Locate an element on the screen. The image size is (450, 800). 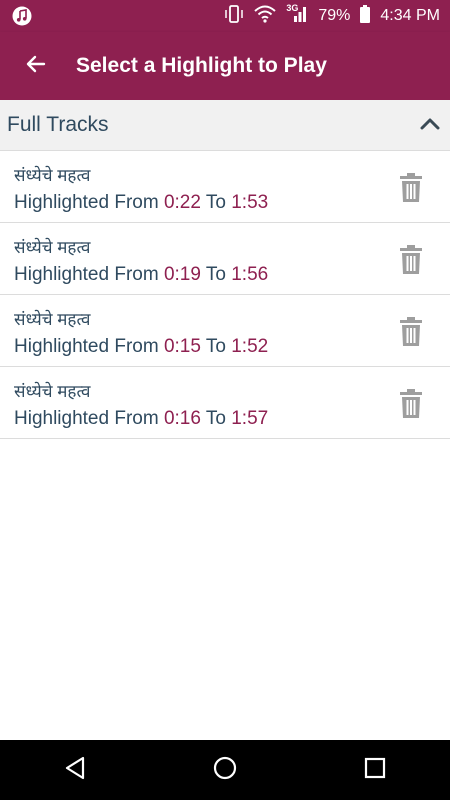
start-time: 0:16 is located at coordinates (182, 418).